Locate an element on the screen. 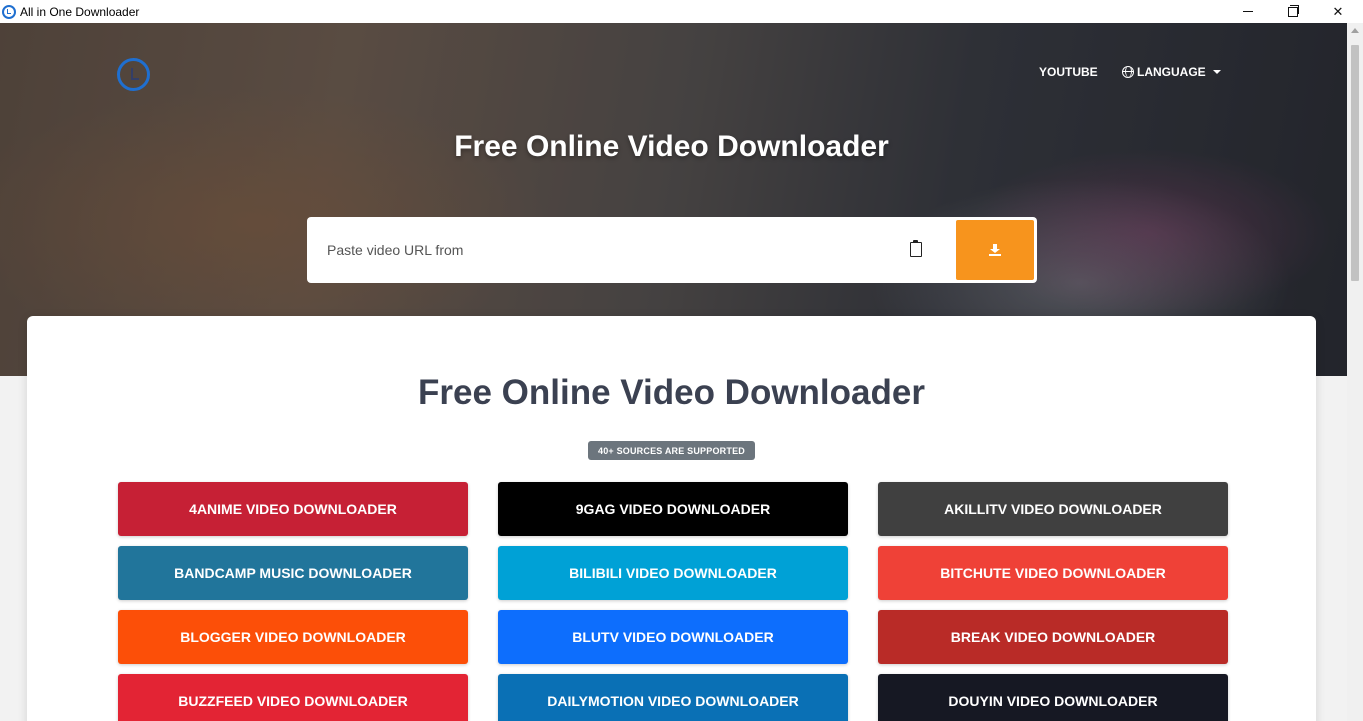  downloader-button: BLOGGER VIDEO DOWNLOADER is located at coordinates (293, 637).